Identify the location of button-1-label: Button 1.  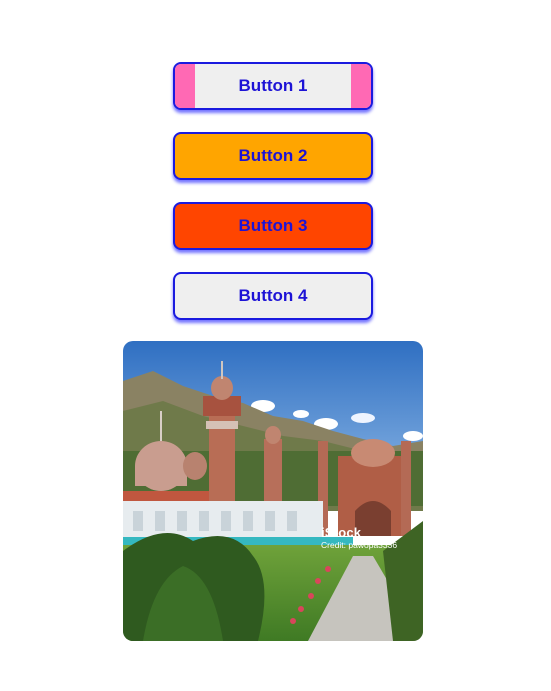
(273, 85).